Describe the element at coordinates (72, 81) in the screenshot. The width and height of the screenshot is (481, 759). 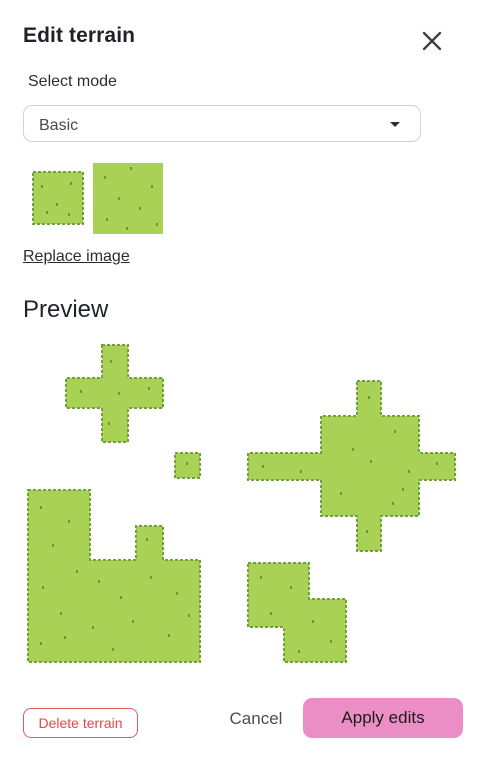
I see `select-mode-label: Select mode` at that location.